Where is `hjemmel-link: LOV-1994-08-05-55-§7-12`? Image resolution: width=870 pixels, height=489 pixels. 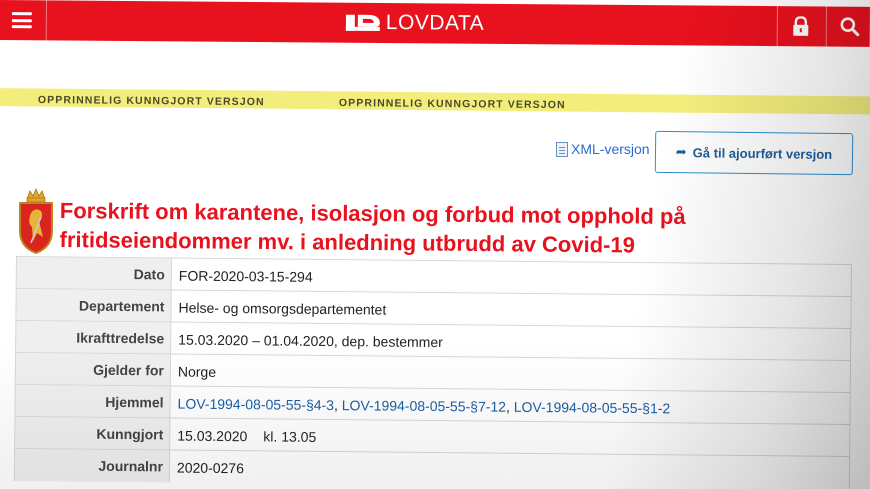 hjemmel-link: LOV-1994-08-05-55-§7-12 is located at coordinates (424, 406).